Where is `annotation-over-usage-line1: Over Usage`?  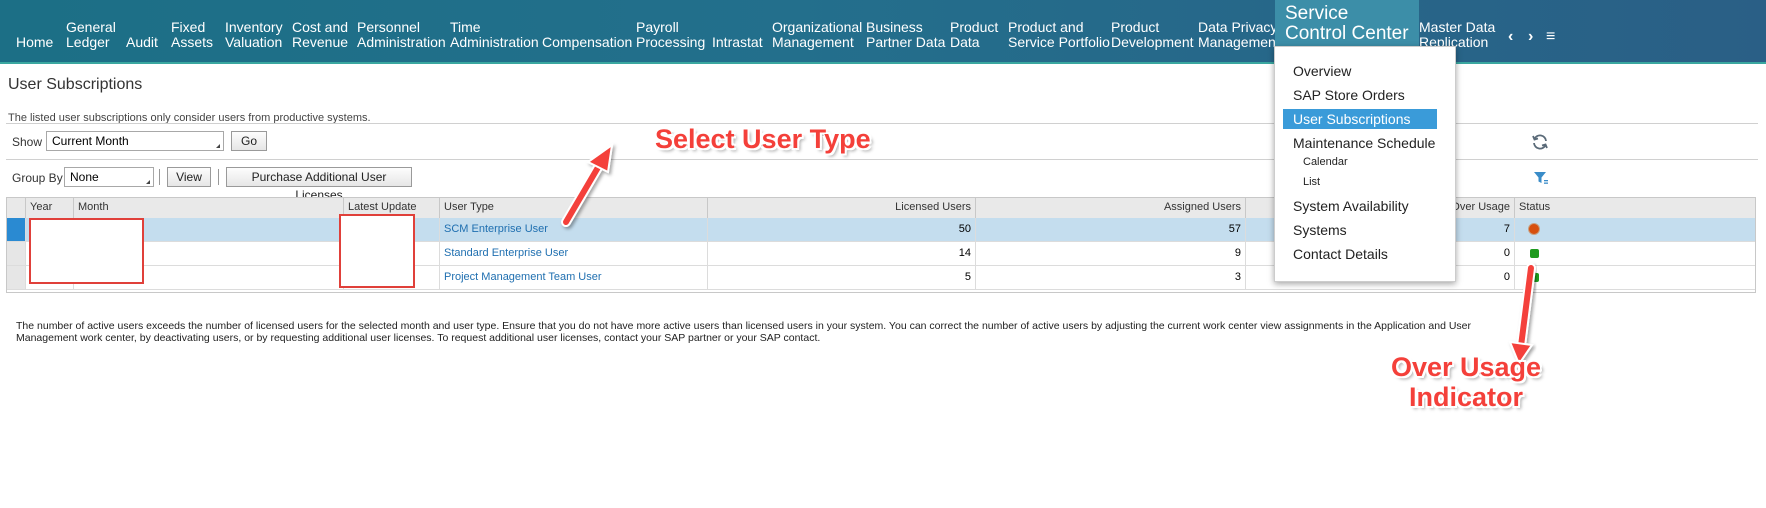 annotation-over-usage-line1: Over Usage is located at coordinates (1466, 367).